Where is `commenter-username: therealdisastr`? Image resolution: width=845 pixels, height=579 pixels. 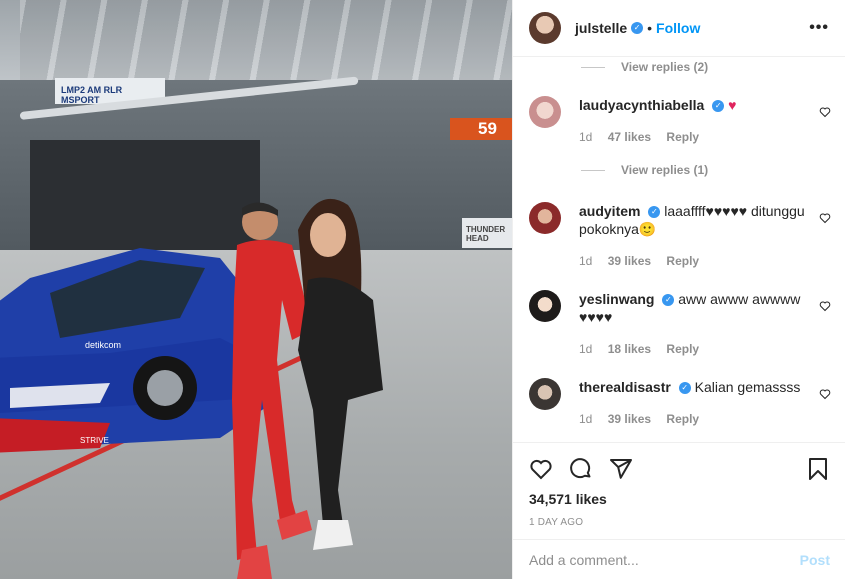 commenter-username: therealdisastr is located at coordinates (625, 387).